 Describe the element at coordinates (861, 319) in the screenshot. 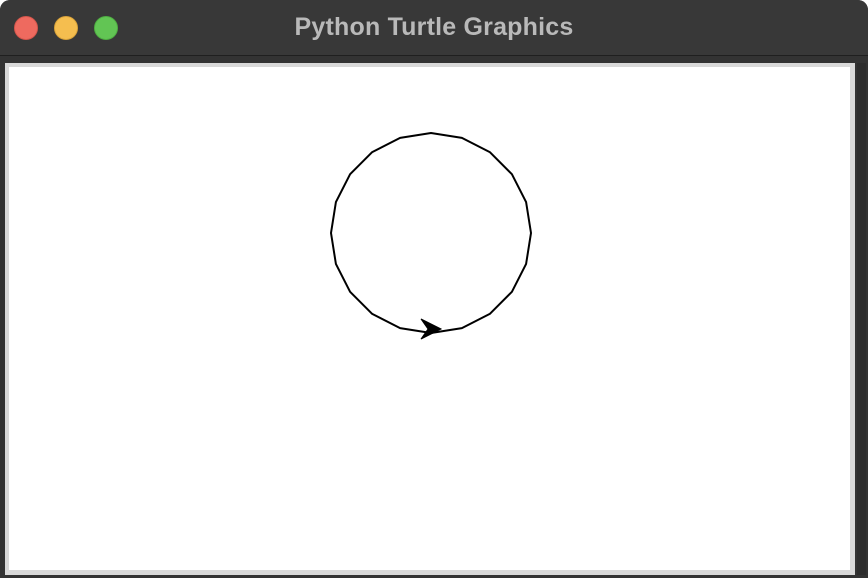

I see `canvas-edge` at that location.